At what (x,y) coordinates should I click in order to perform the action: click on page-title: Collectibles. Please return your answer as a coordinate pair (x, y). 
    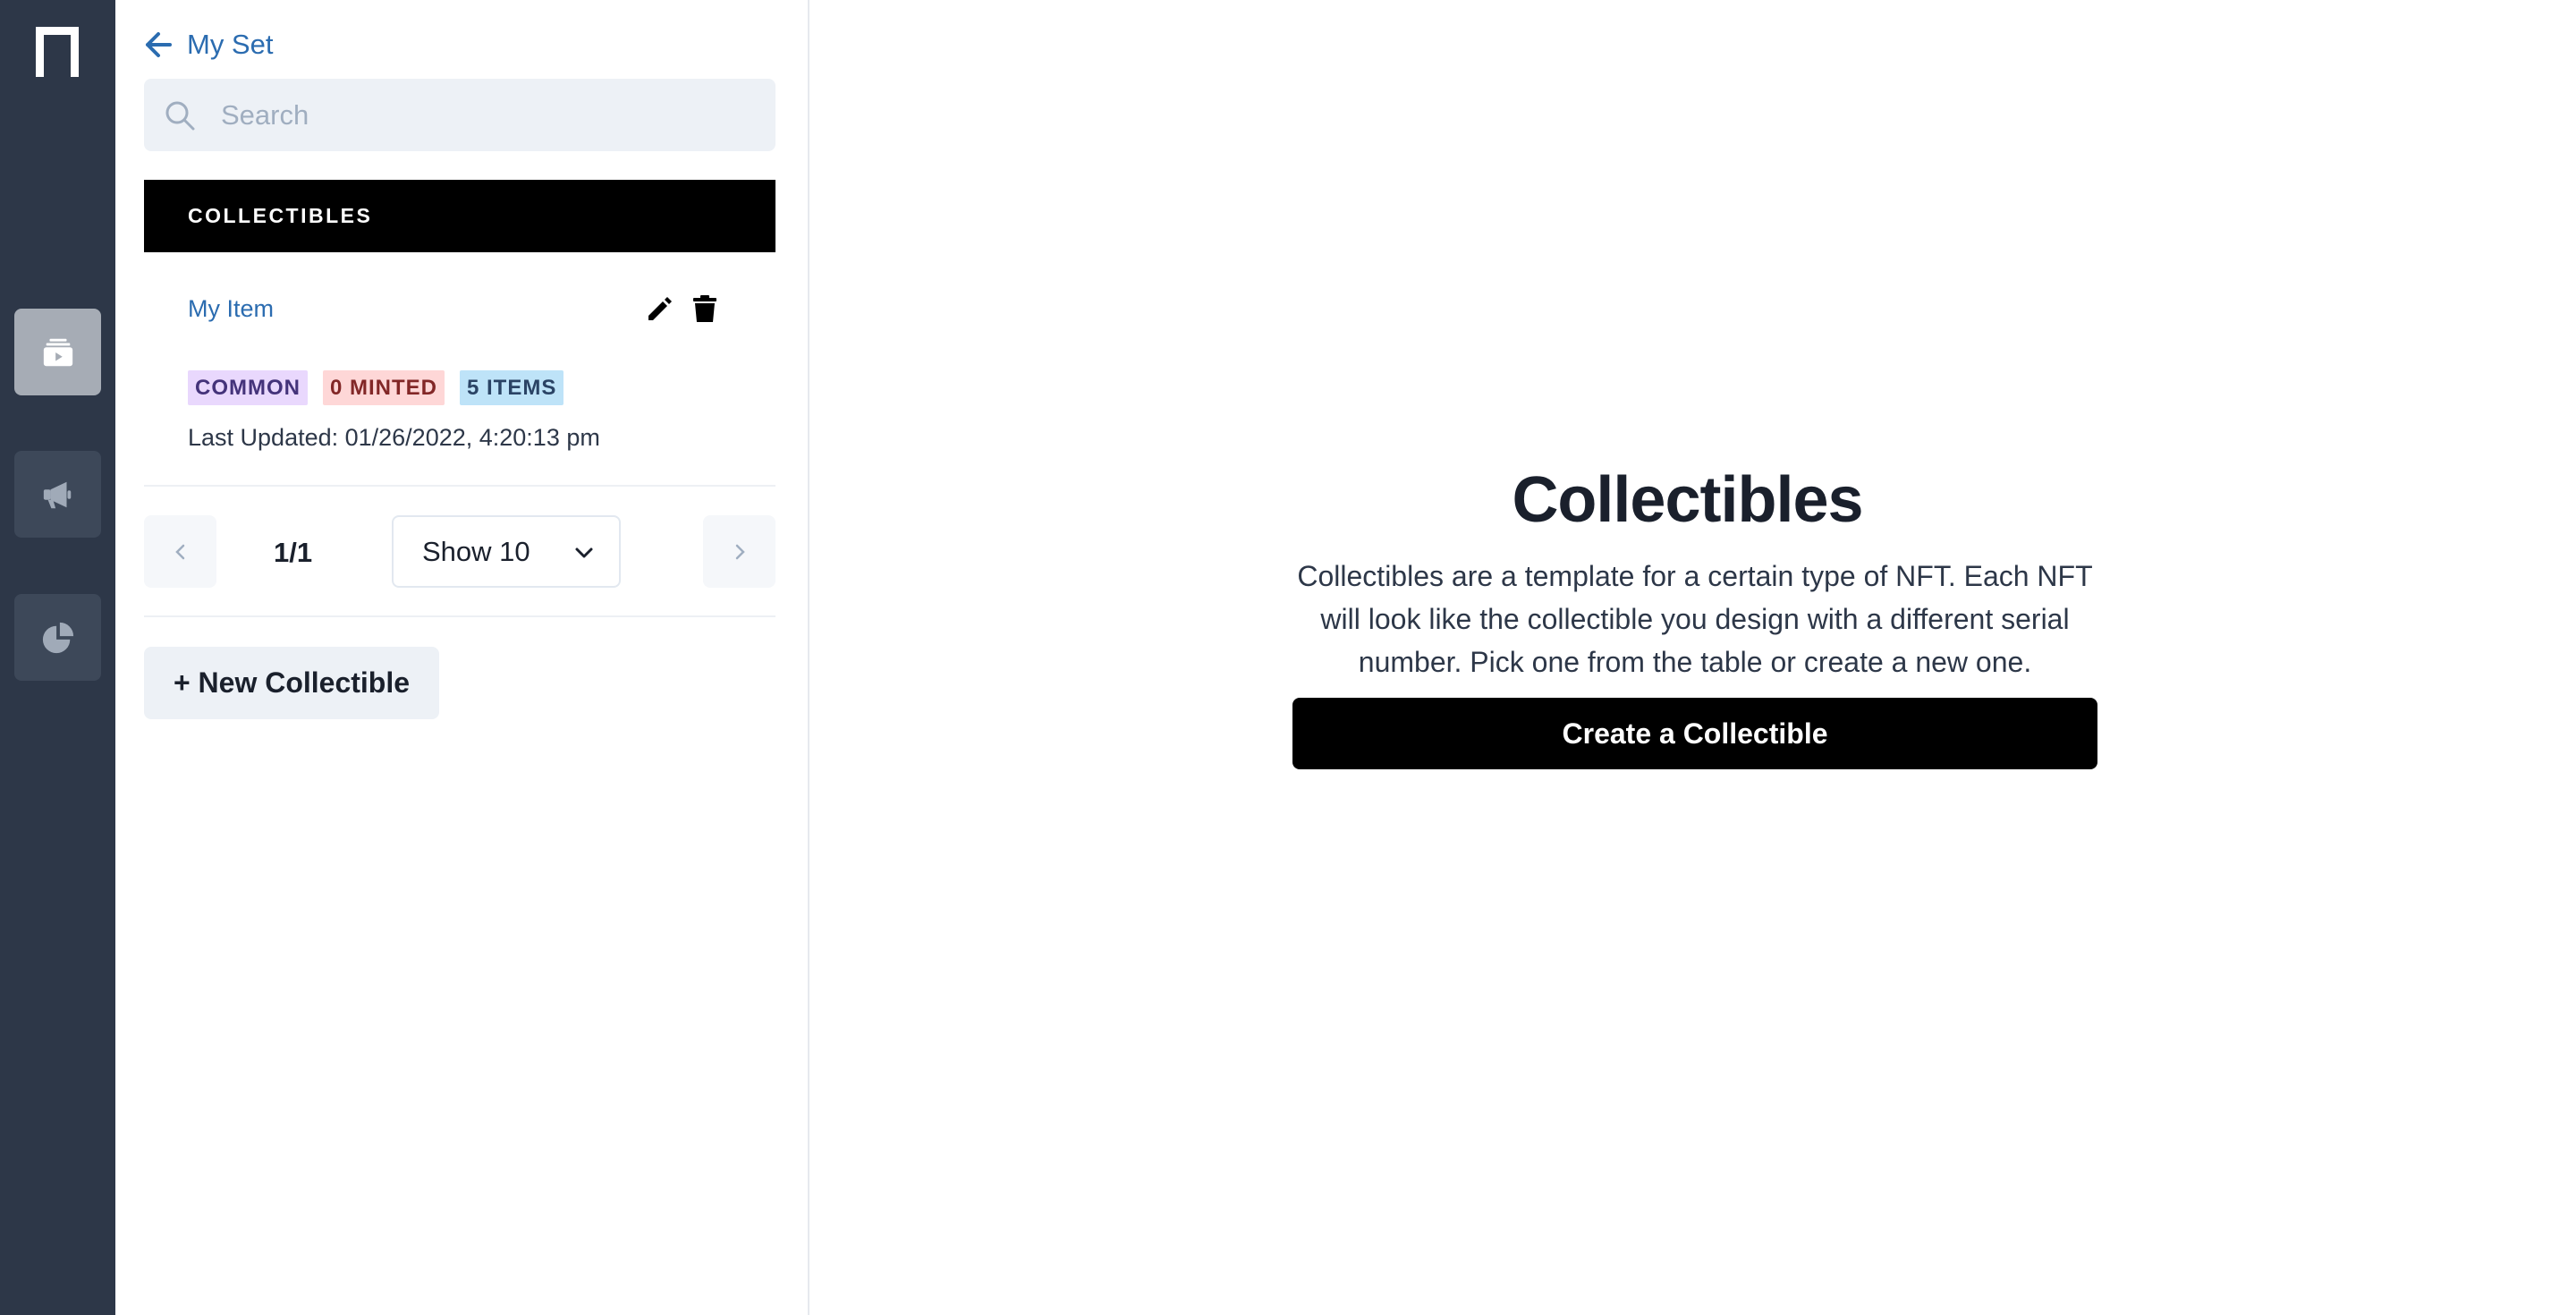
    Looking at the image, I should click on (1687, 500).